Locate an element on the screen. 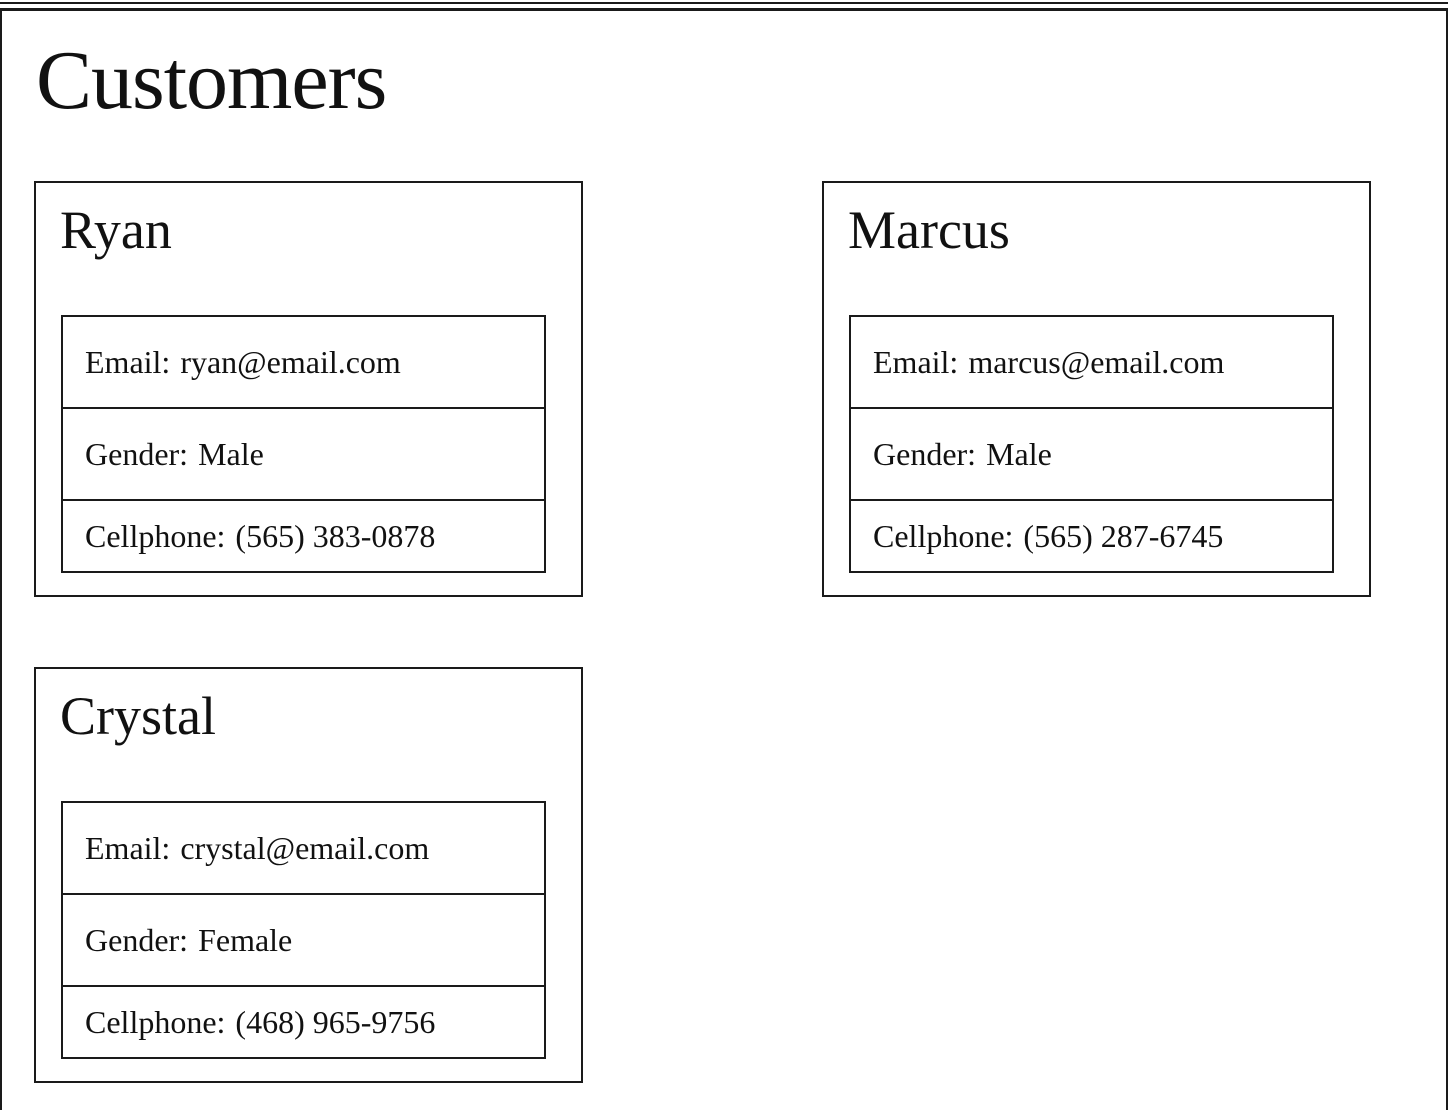  cellphone-value: (565) 287-6745 is located at coordinates (1123, 536).